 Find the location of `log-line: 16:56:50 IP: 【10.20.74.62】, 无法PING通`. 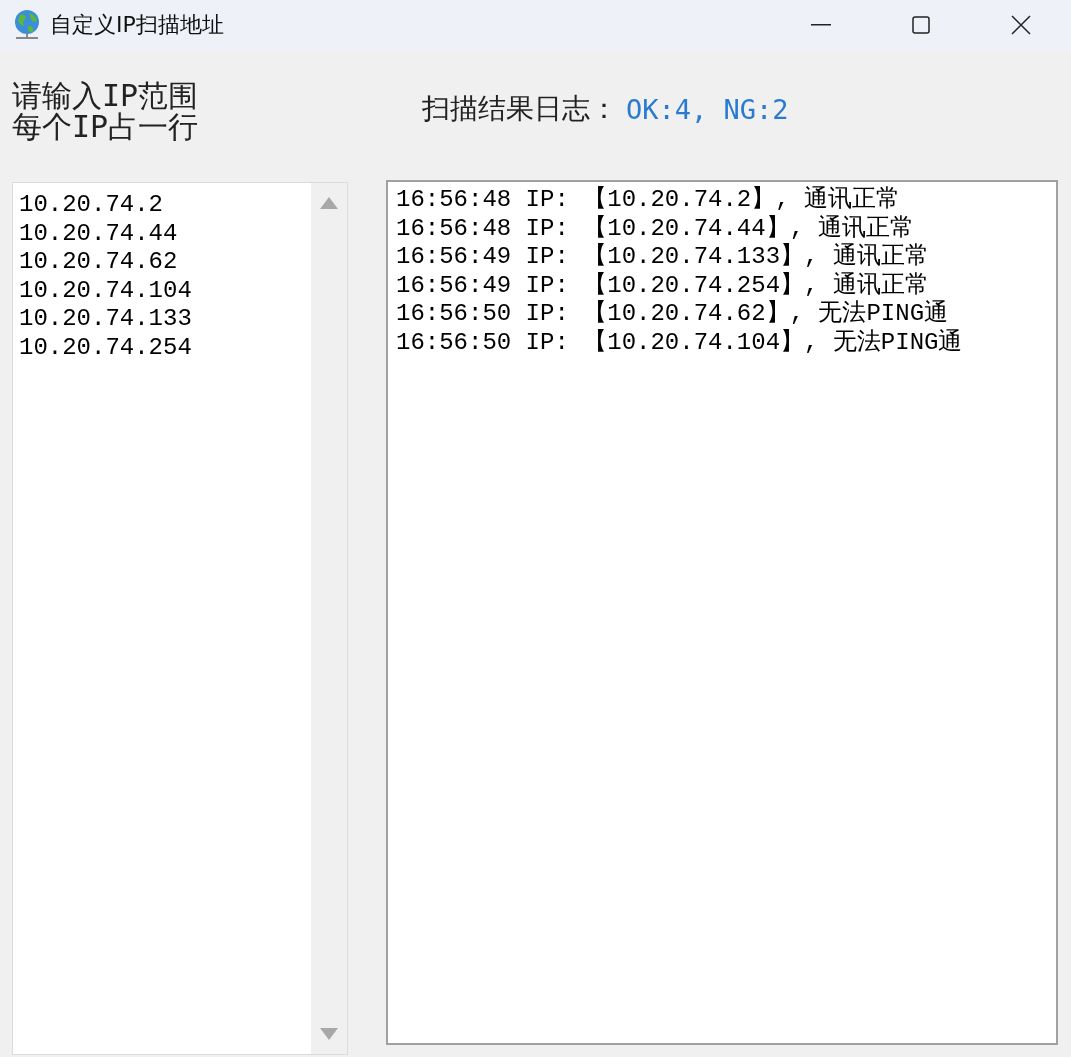

log-line: 16:56:50 IP: 【10.20.74.62】, 无法PING通 is located at coordinates (673, 314).